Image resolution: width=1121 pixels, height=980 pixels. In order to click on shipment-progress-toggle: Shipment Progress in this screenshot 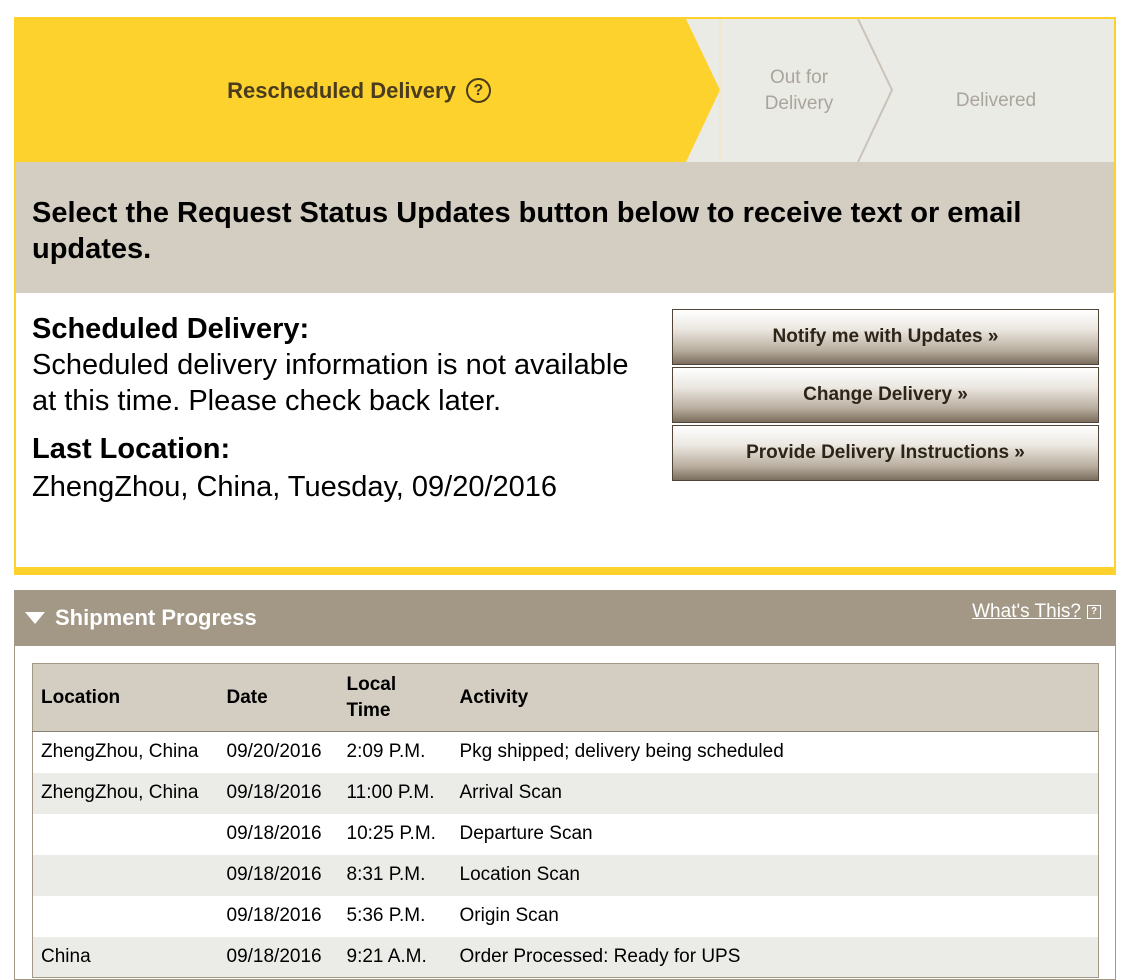, I will do `click(141, 618)`.